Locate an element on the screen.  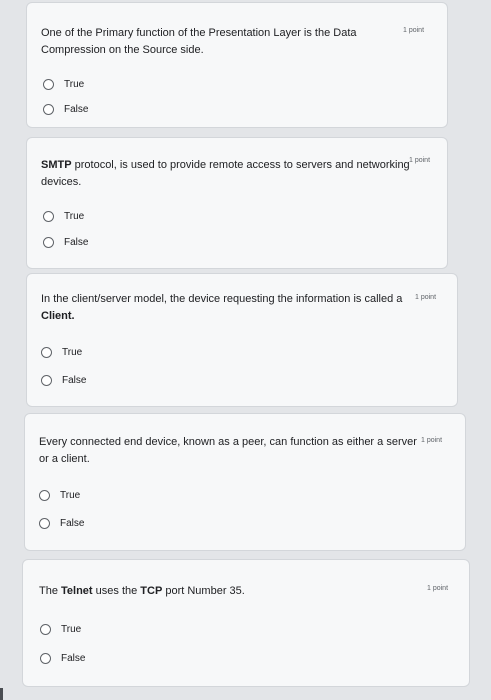
question-1-points: 1 point is located at coordinates (414, 30).